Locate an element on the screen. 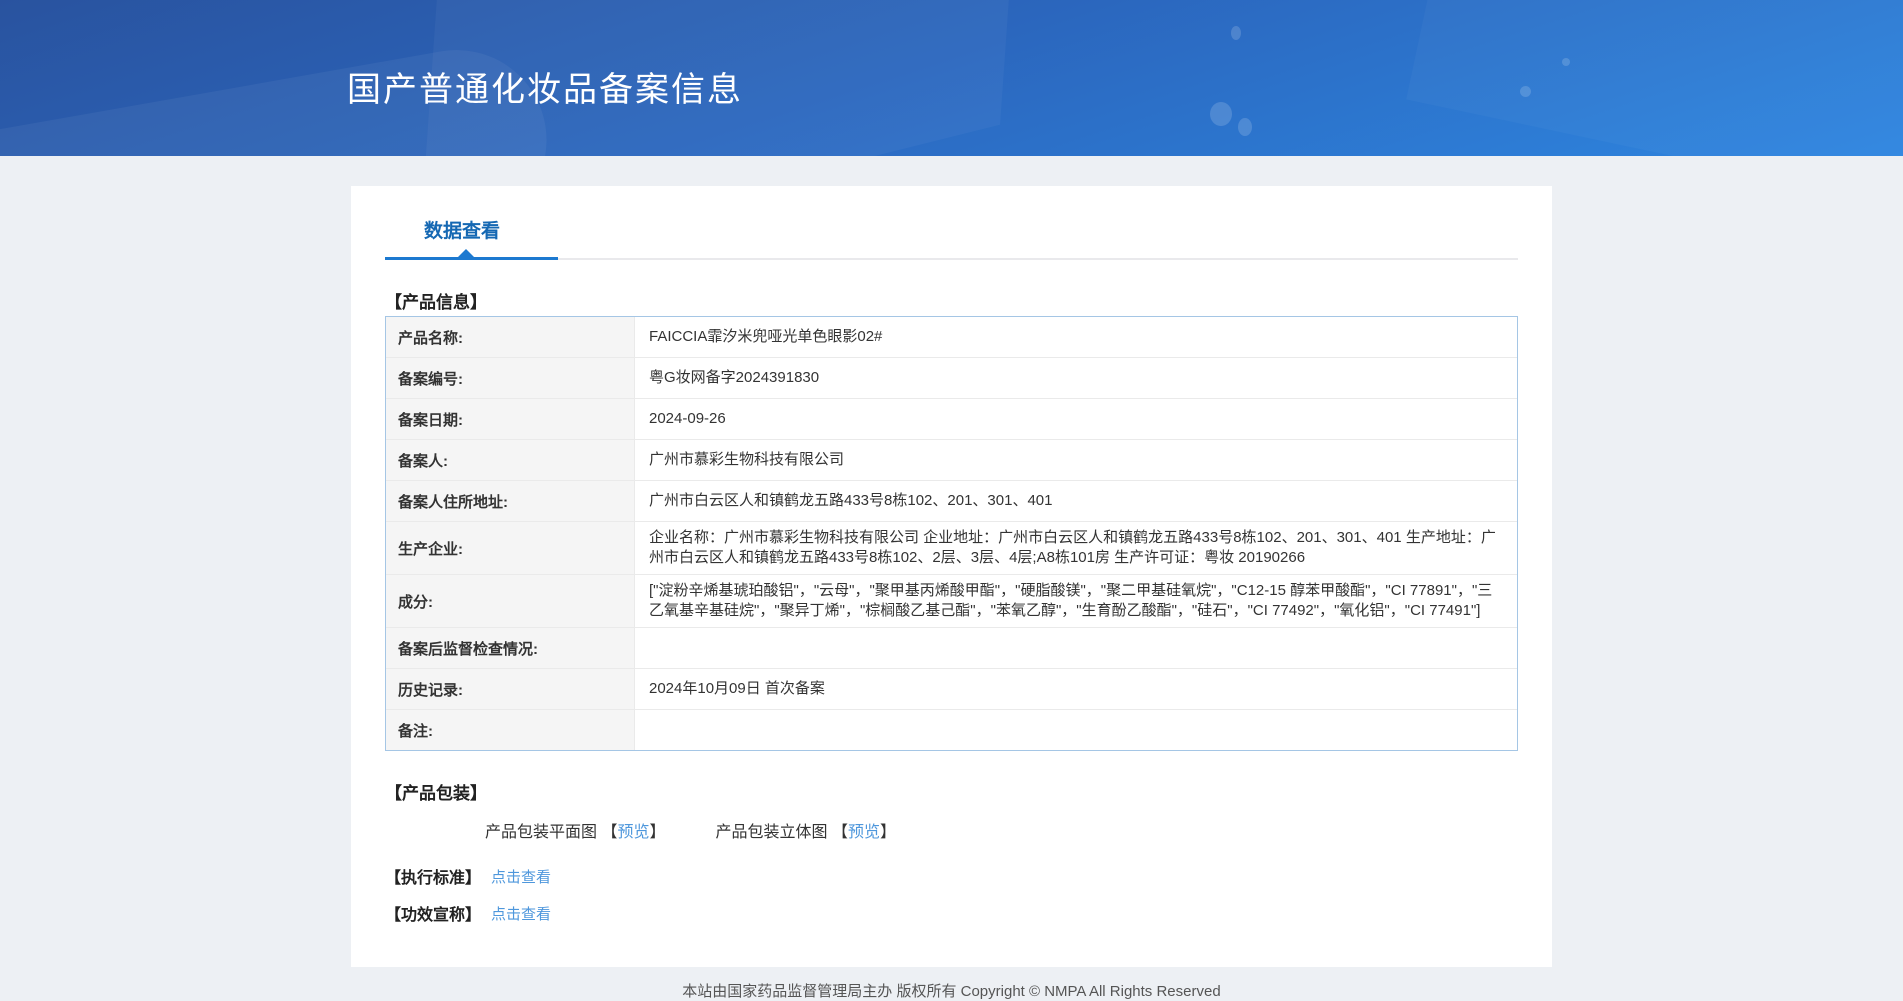 This screenshot has width=1903, height=1001. row-value: 粤G妆网备字2024391830 is located at coordinates (1075, 378).